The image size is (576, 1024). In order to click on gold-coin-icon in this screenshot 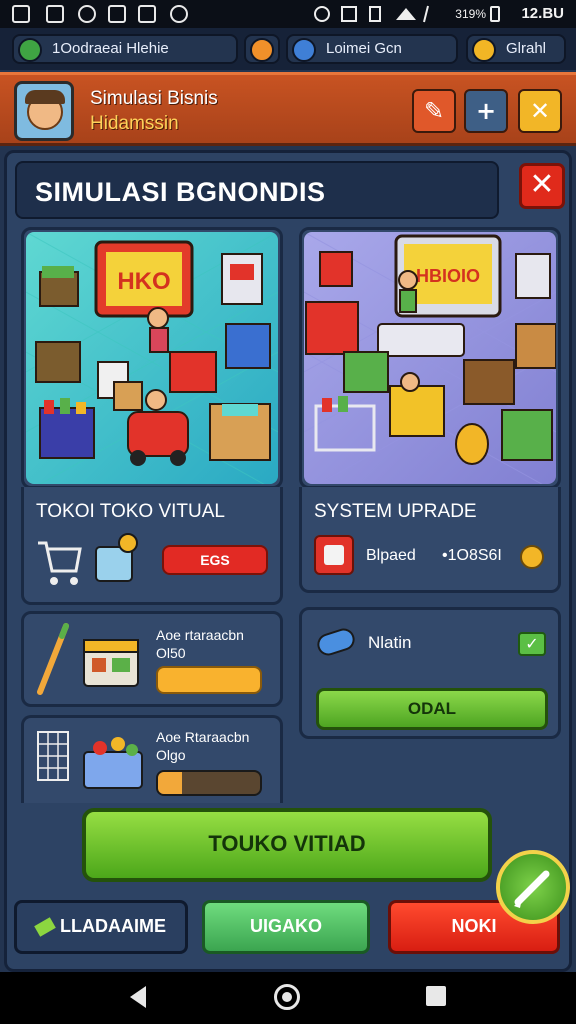, I will do `click(484, 50)`.